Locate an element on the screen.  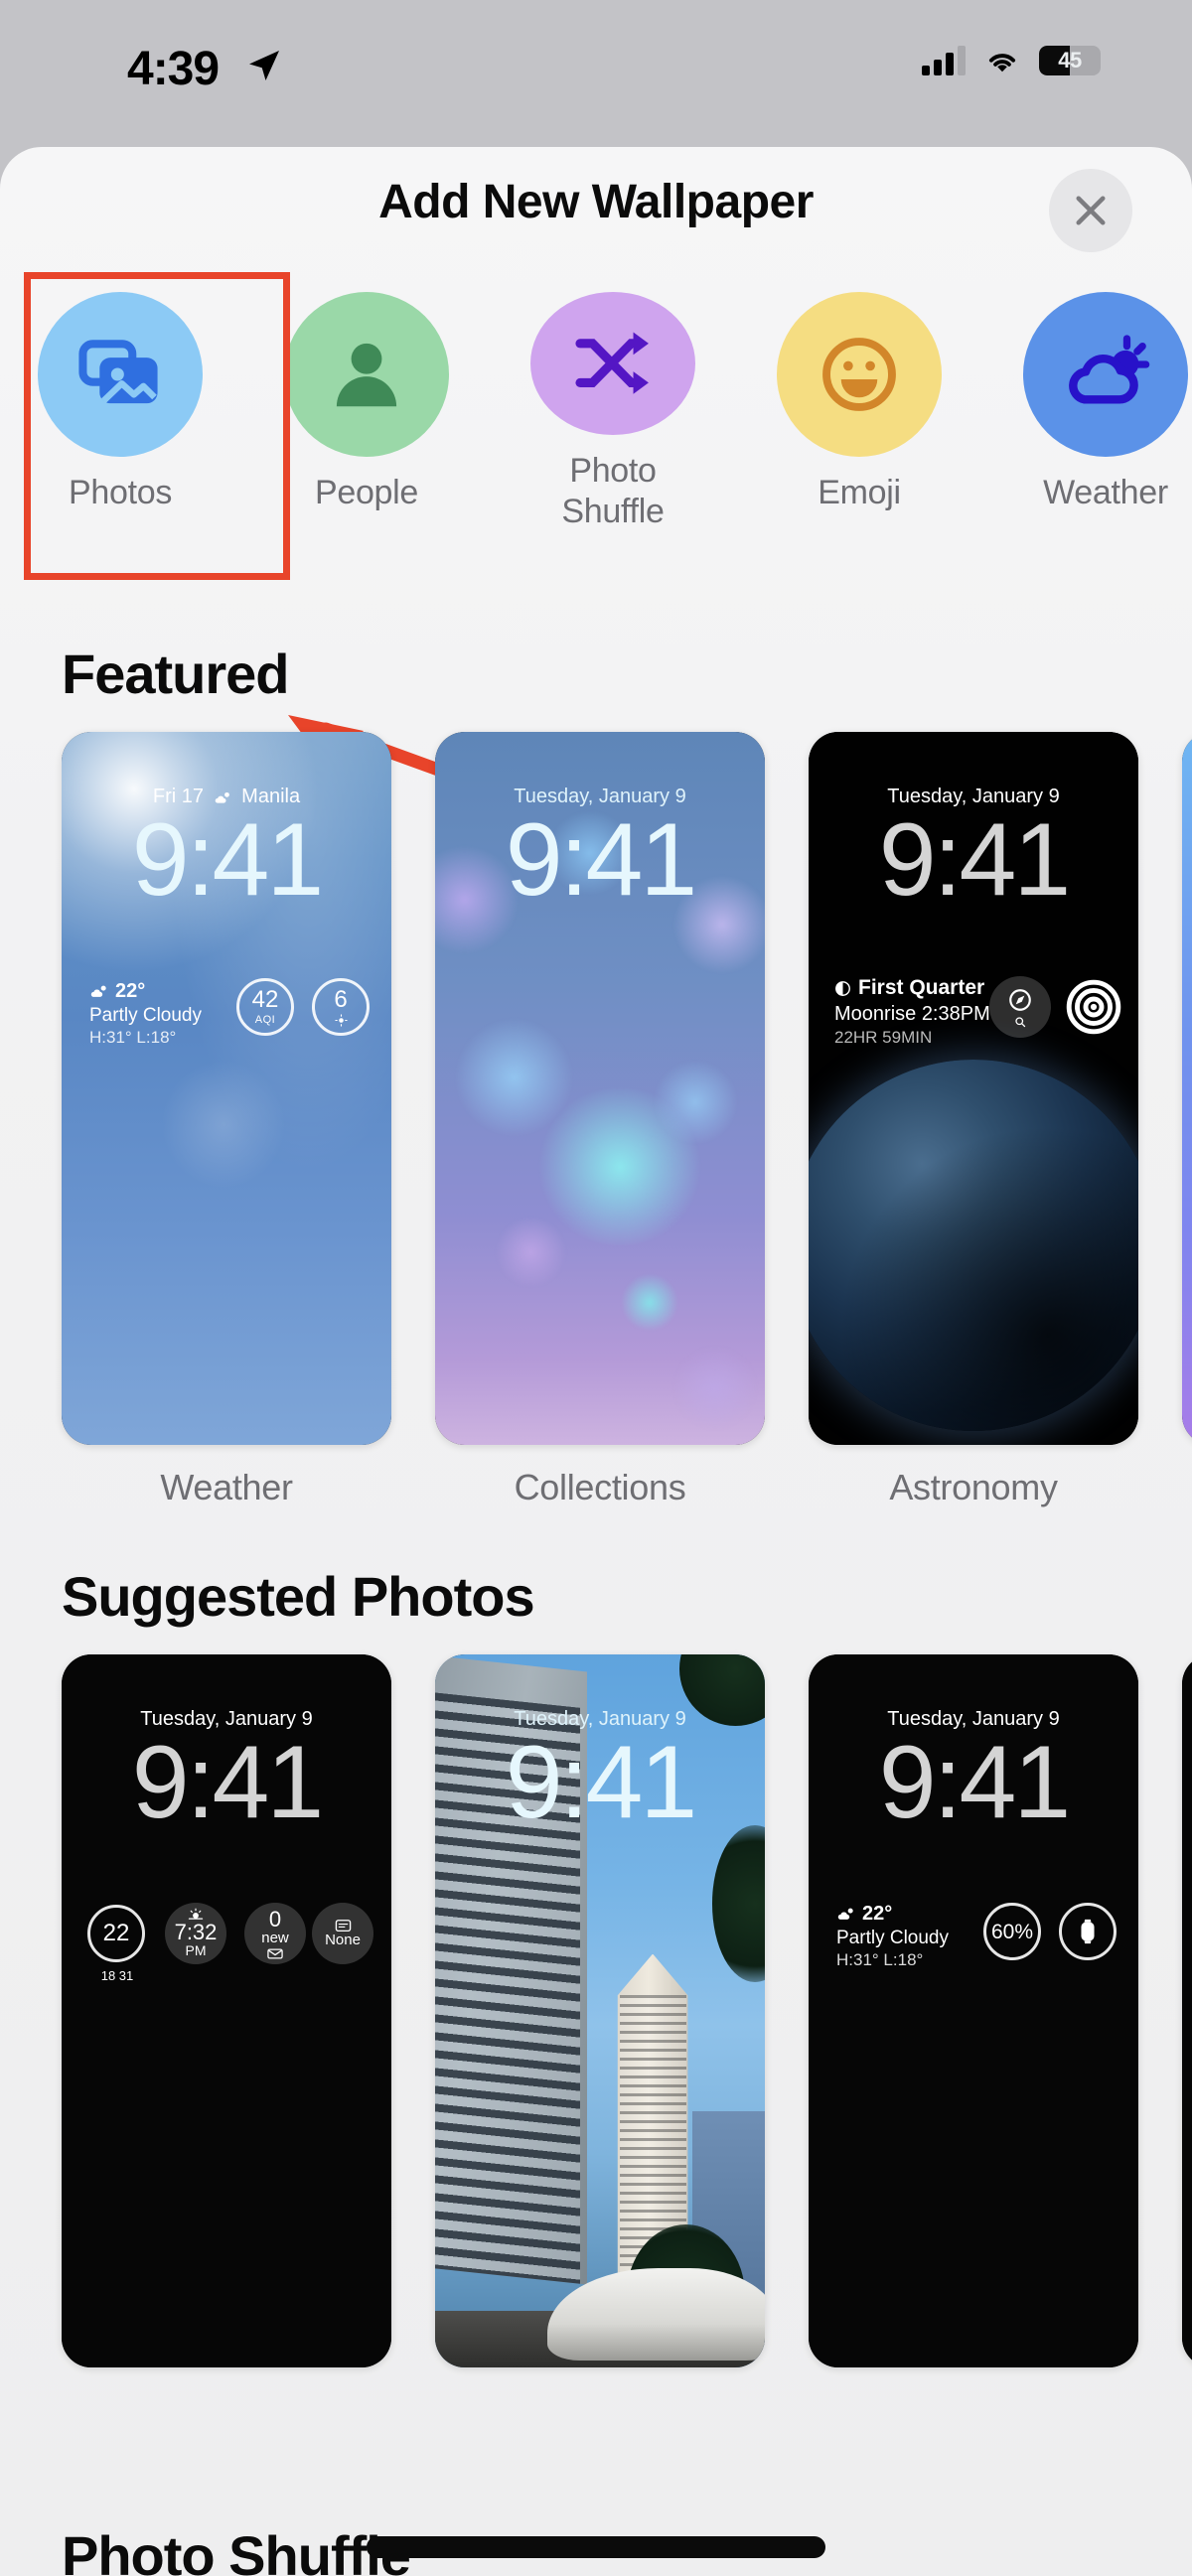
emoji-circle is located at coordinates (860, 374).